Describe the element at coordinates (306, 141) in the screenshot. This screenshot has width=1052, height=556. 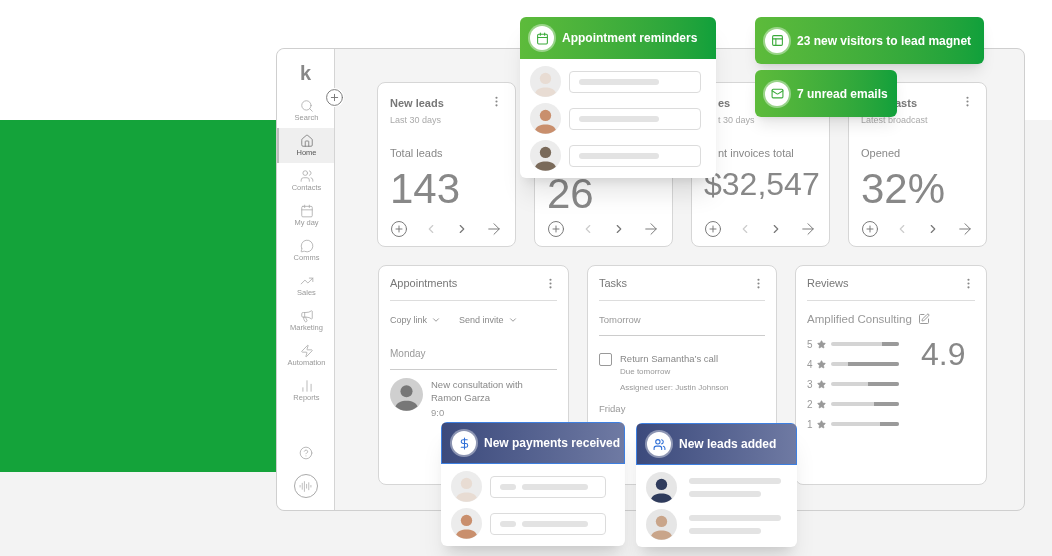
I see `house-icon` at that location.